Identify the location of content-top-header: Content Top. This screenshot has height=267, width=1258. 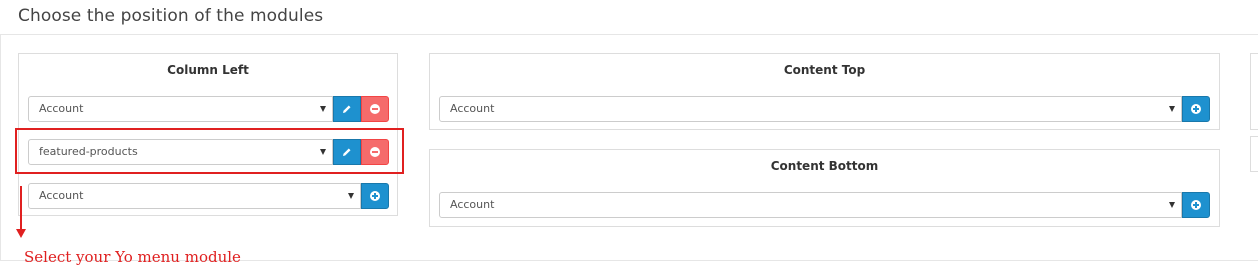
(824, 70).